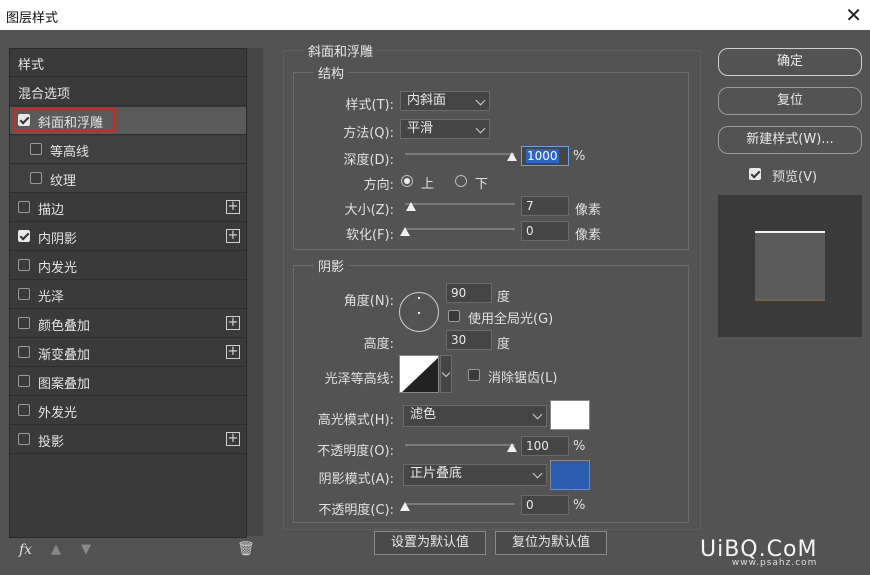  Describe the element at coordinates (504, 297) in the screenshot. I see `angle-unit: 度` at that location.